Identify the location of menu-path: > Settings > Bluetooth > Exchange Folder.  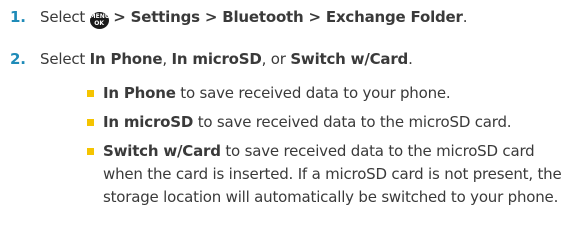
(288, 17).